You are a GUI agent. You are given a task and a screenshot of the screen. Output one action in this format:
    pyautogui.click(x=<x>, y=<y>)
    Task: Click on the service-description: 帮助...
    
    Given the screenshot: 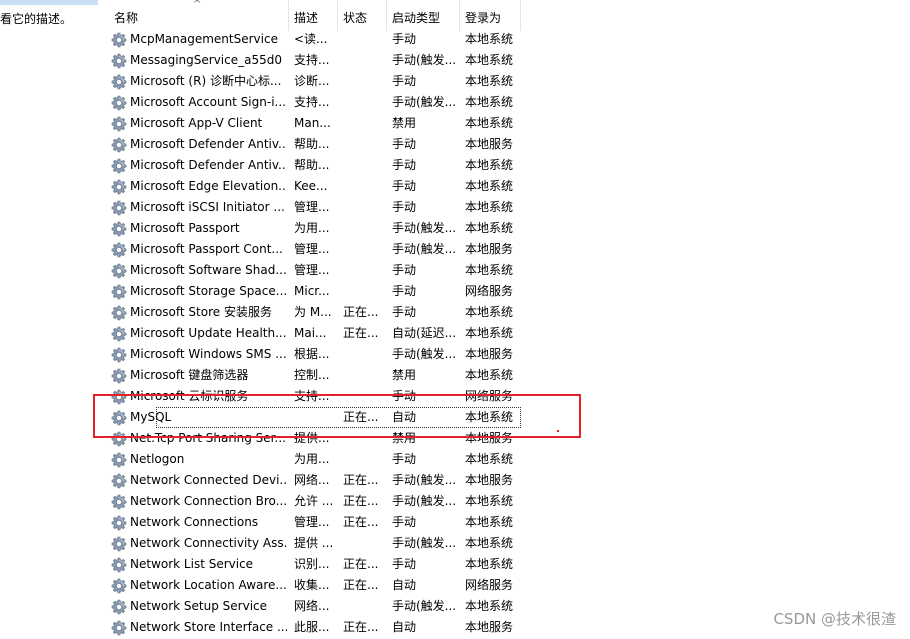 What is the action you would take?
    pyautogui.click(x=312, y=144)
    